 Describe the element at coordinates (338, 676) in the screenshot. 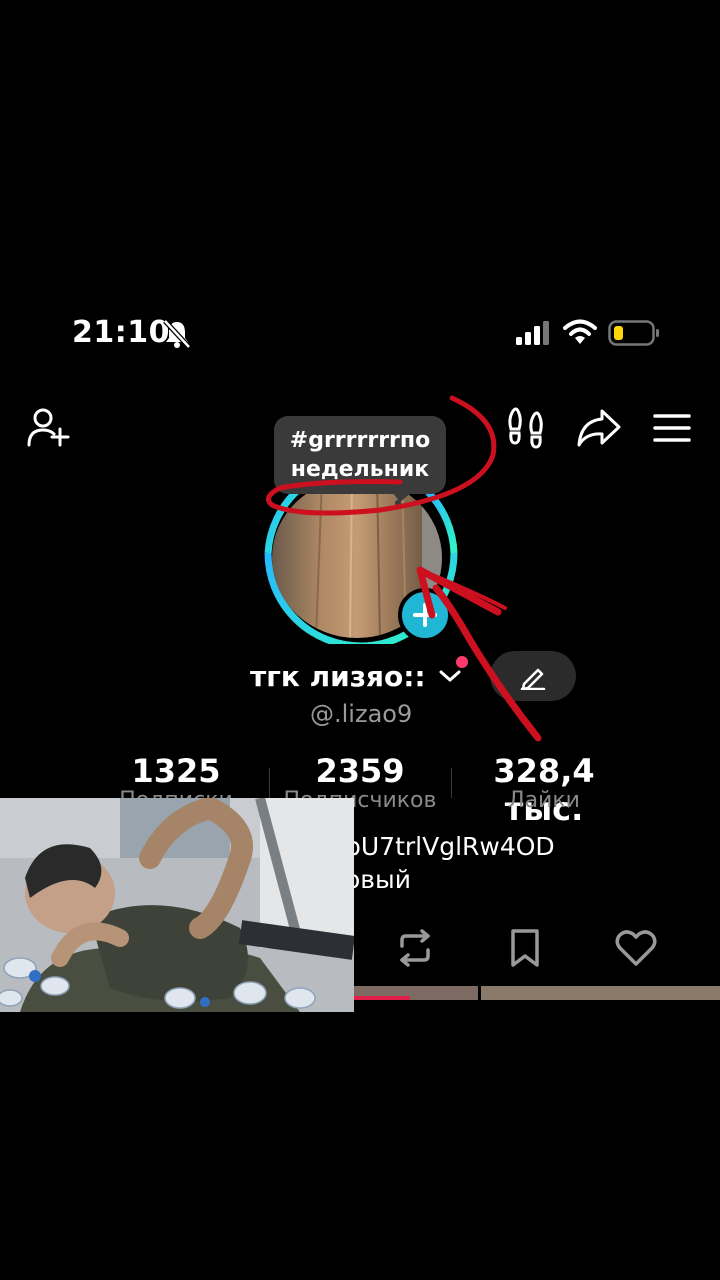

I see `profile-name: тгк лизяо::` at that location.